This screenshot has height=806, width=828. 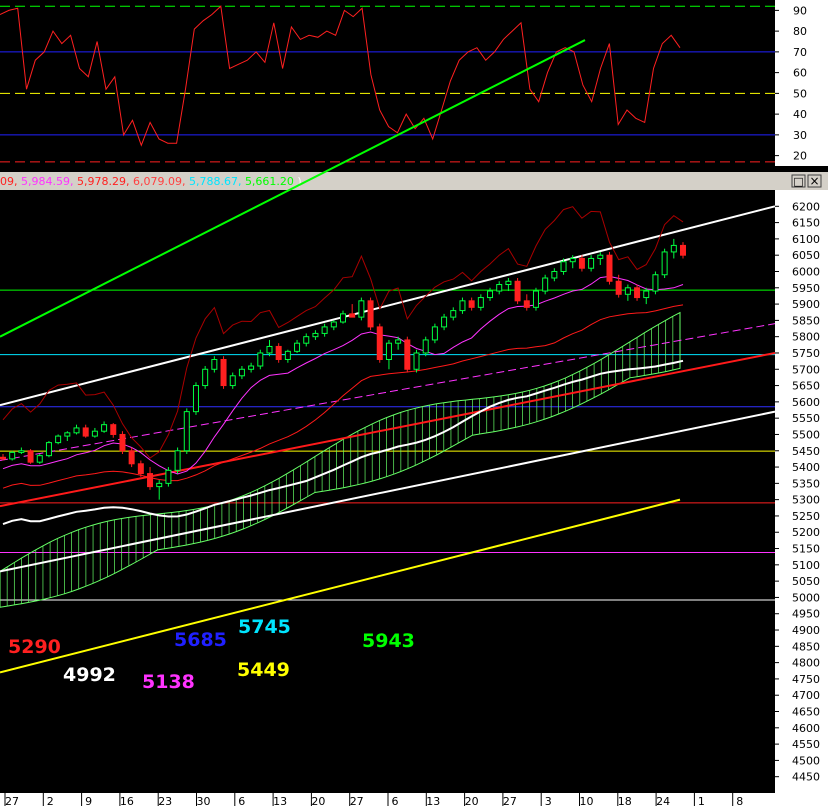 What do you see at coordinates (806, 304) in the screenshot?
I see `price-tick-label: 5900` at bounding box center [806, 304].